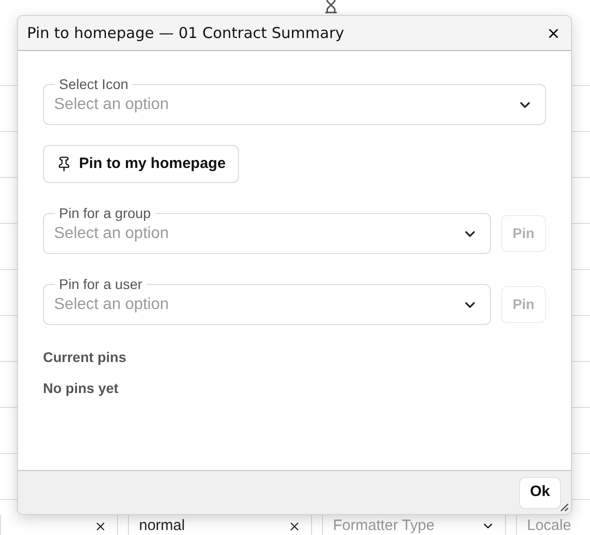  I want to click on dialog-title: Pin to homepage — 01 Contract Summary, so click(186, 33).